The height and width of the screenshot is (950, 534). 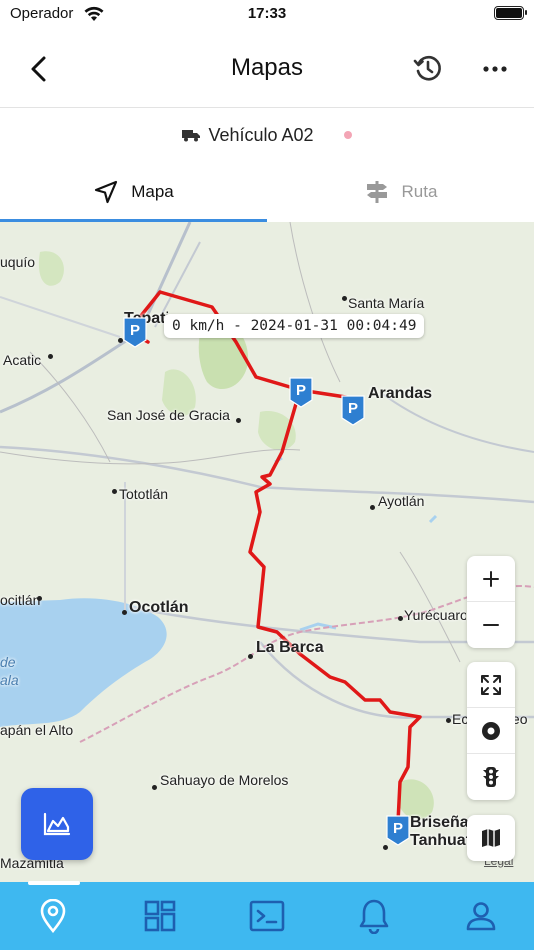 I want to click on map-type-button, so click(x=491, y=838).